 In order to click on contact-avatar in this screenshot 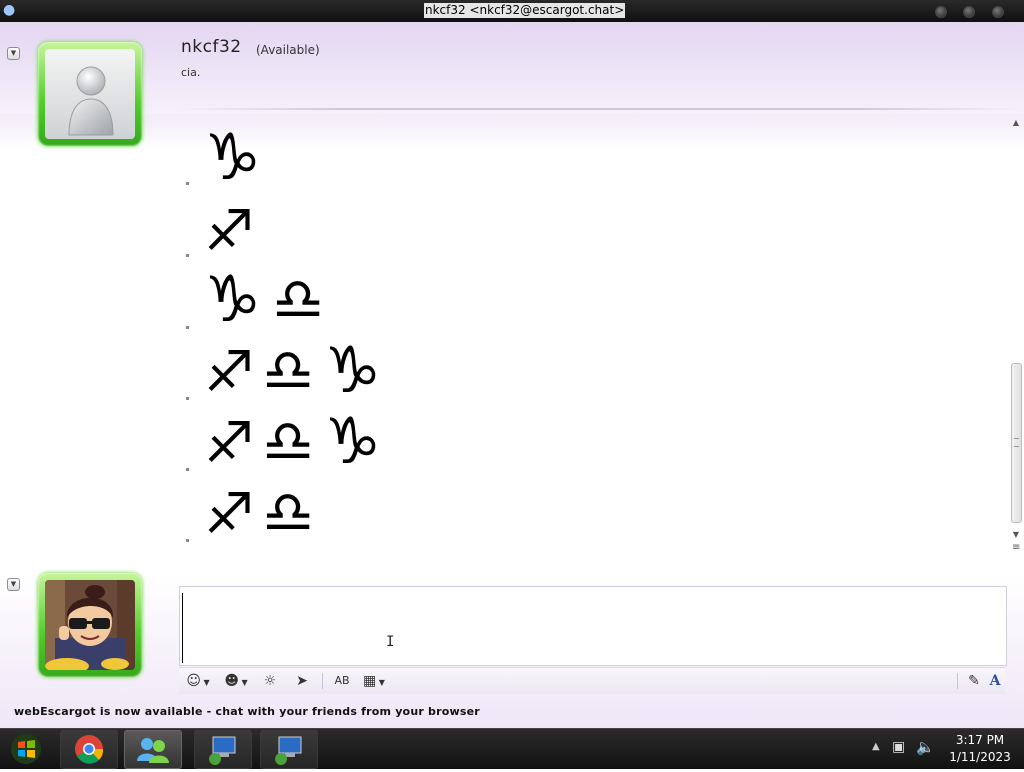, I will do `click(90, 94)`.